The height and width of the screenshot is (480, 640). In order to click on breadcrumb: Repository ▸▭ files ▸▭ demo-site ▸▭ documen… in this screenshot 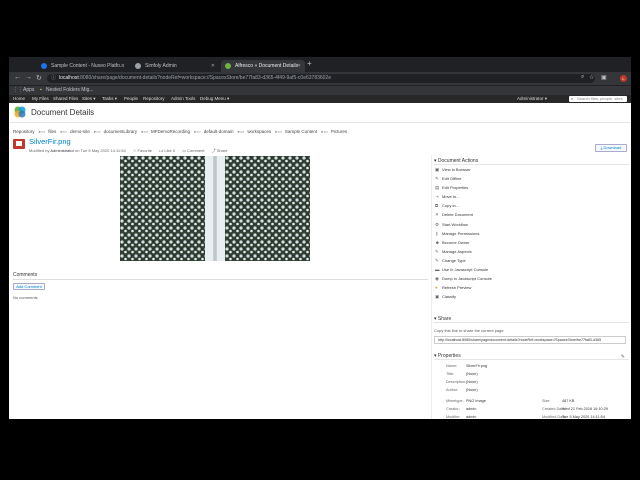, I will do `click(181, 132)`.